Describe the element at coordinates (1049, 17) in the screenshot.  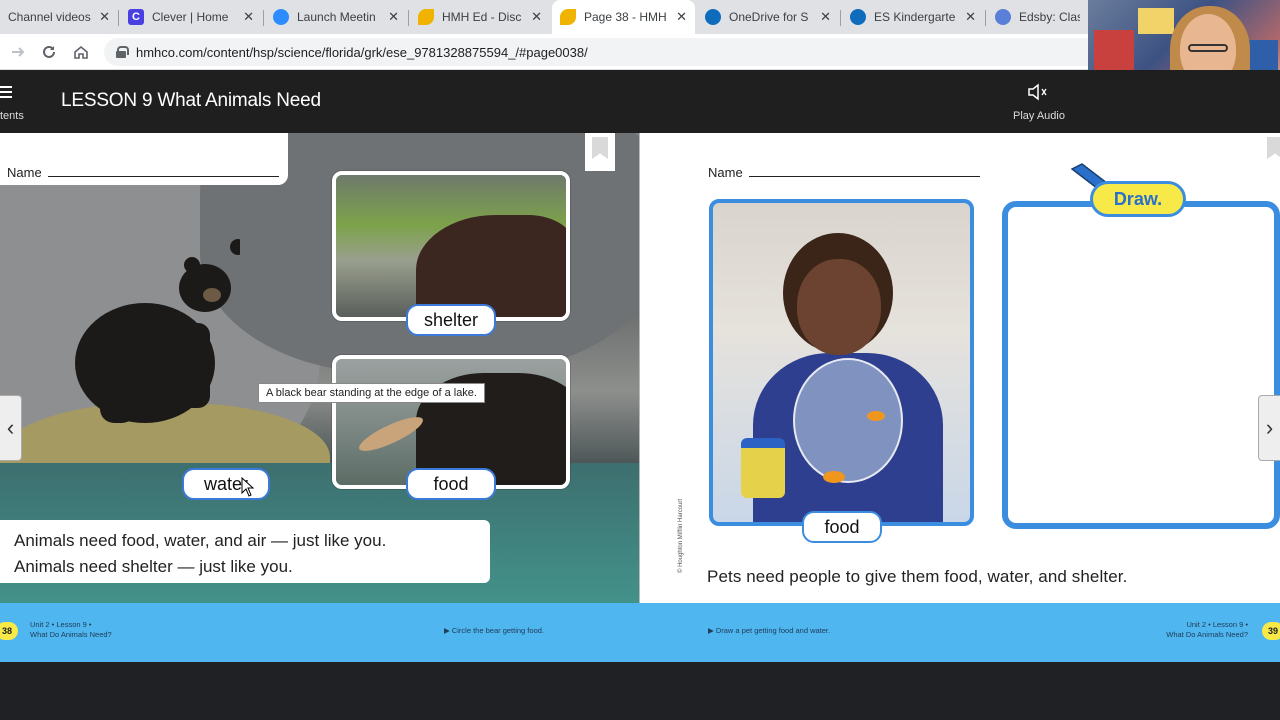
I see `tab-title: Edsby: Class` at that location.